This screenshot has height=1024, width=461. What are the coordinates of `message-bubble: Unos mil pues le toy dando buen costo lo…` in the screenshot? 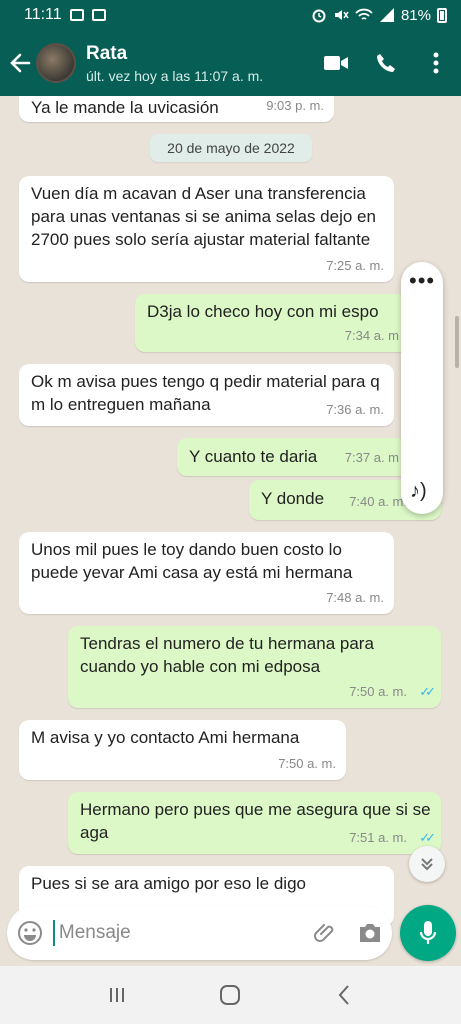 It's located at (206, 573).